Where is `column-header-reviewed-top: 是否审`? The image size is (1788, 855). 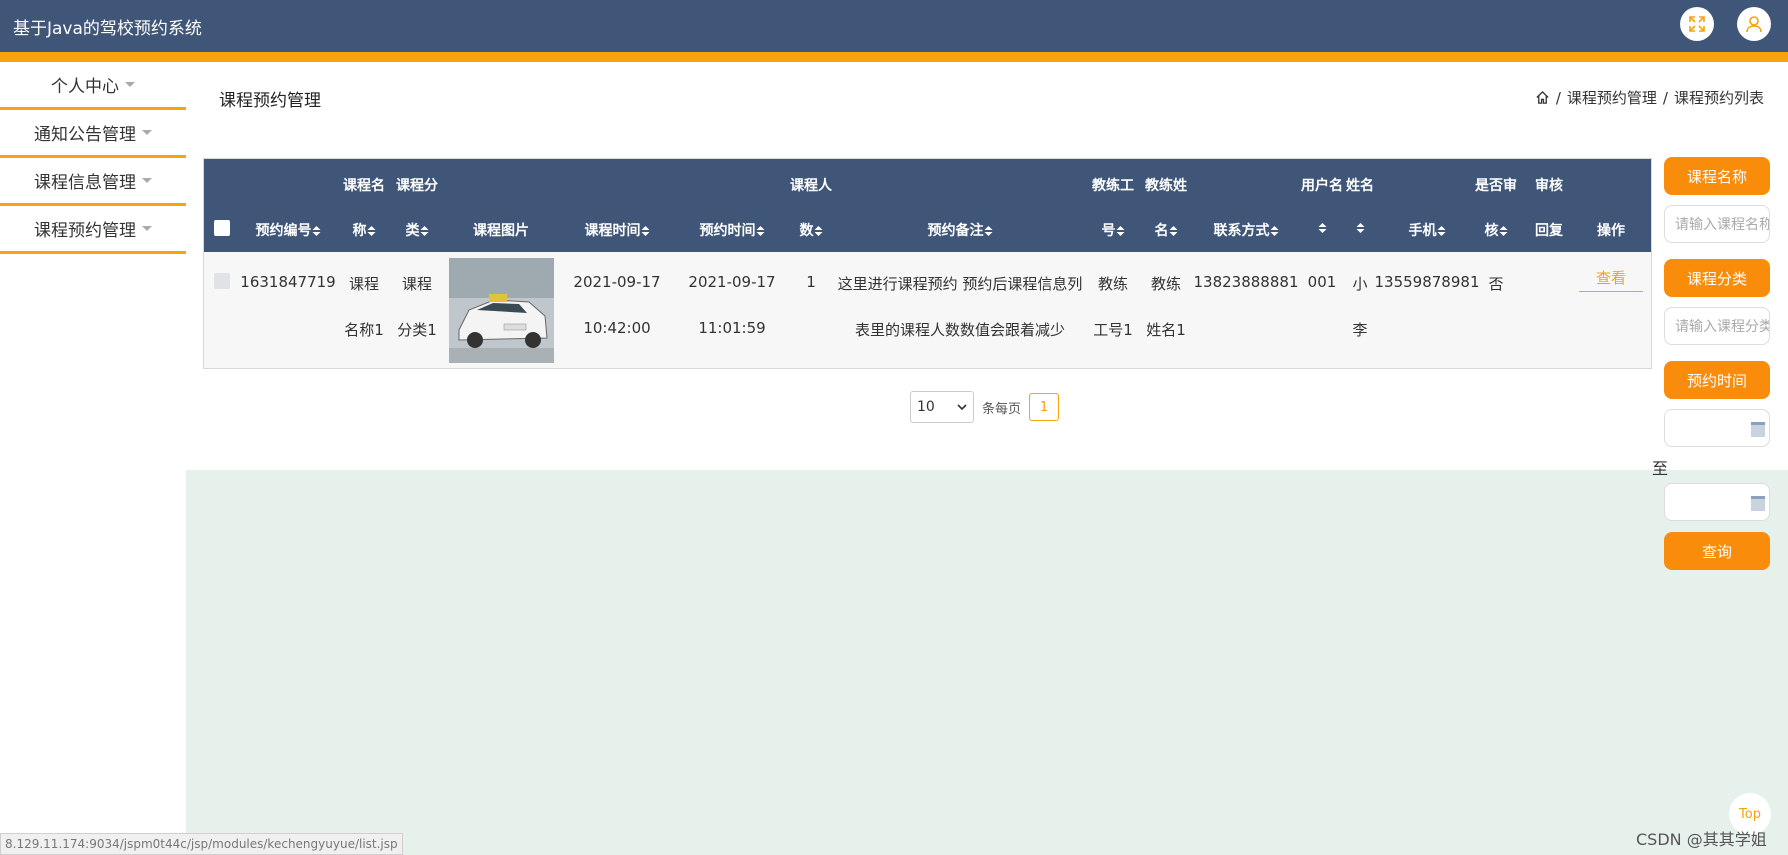
column-header-reviewed-top: 是否审 is located at coordinates (1496, 186).